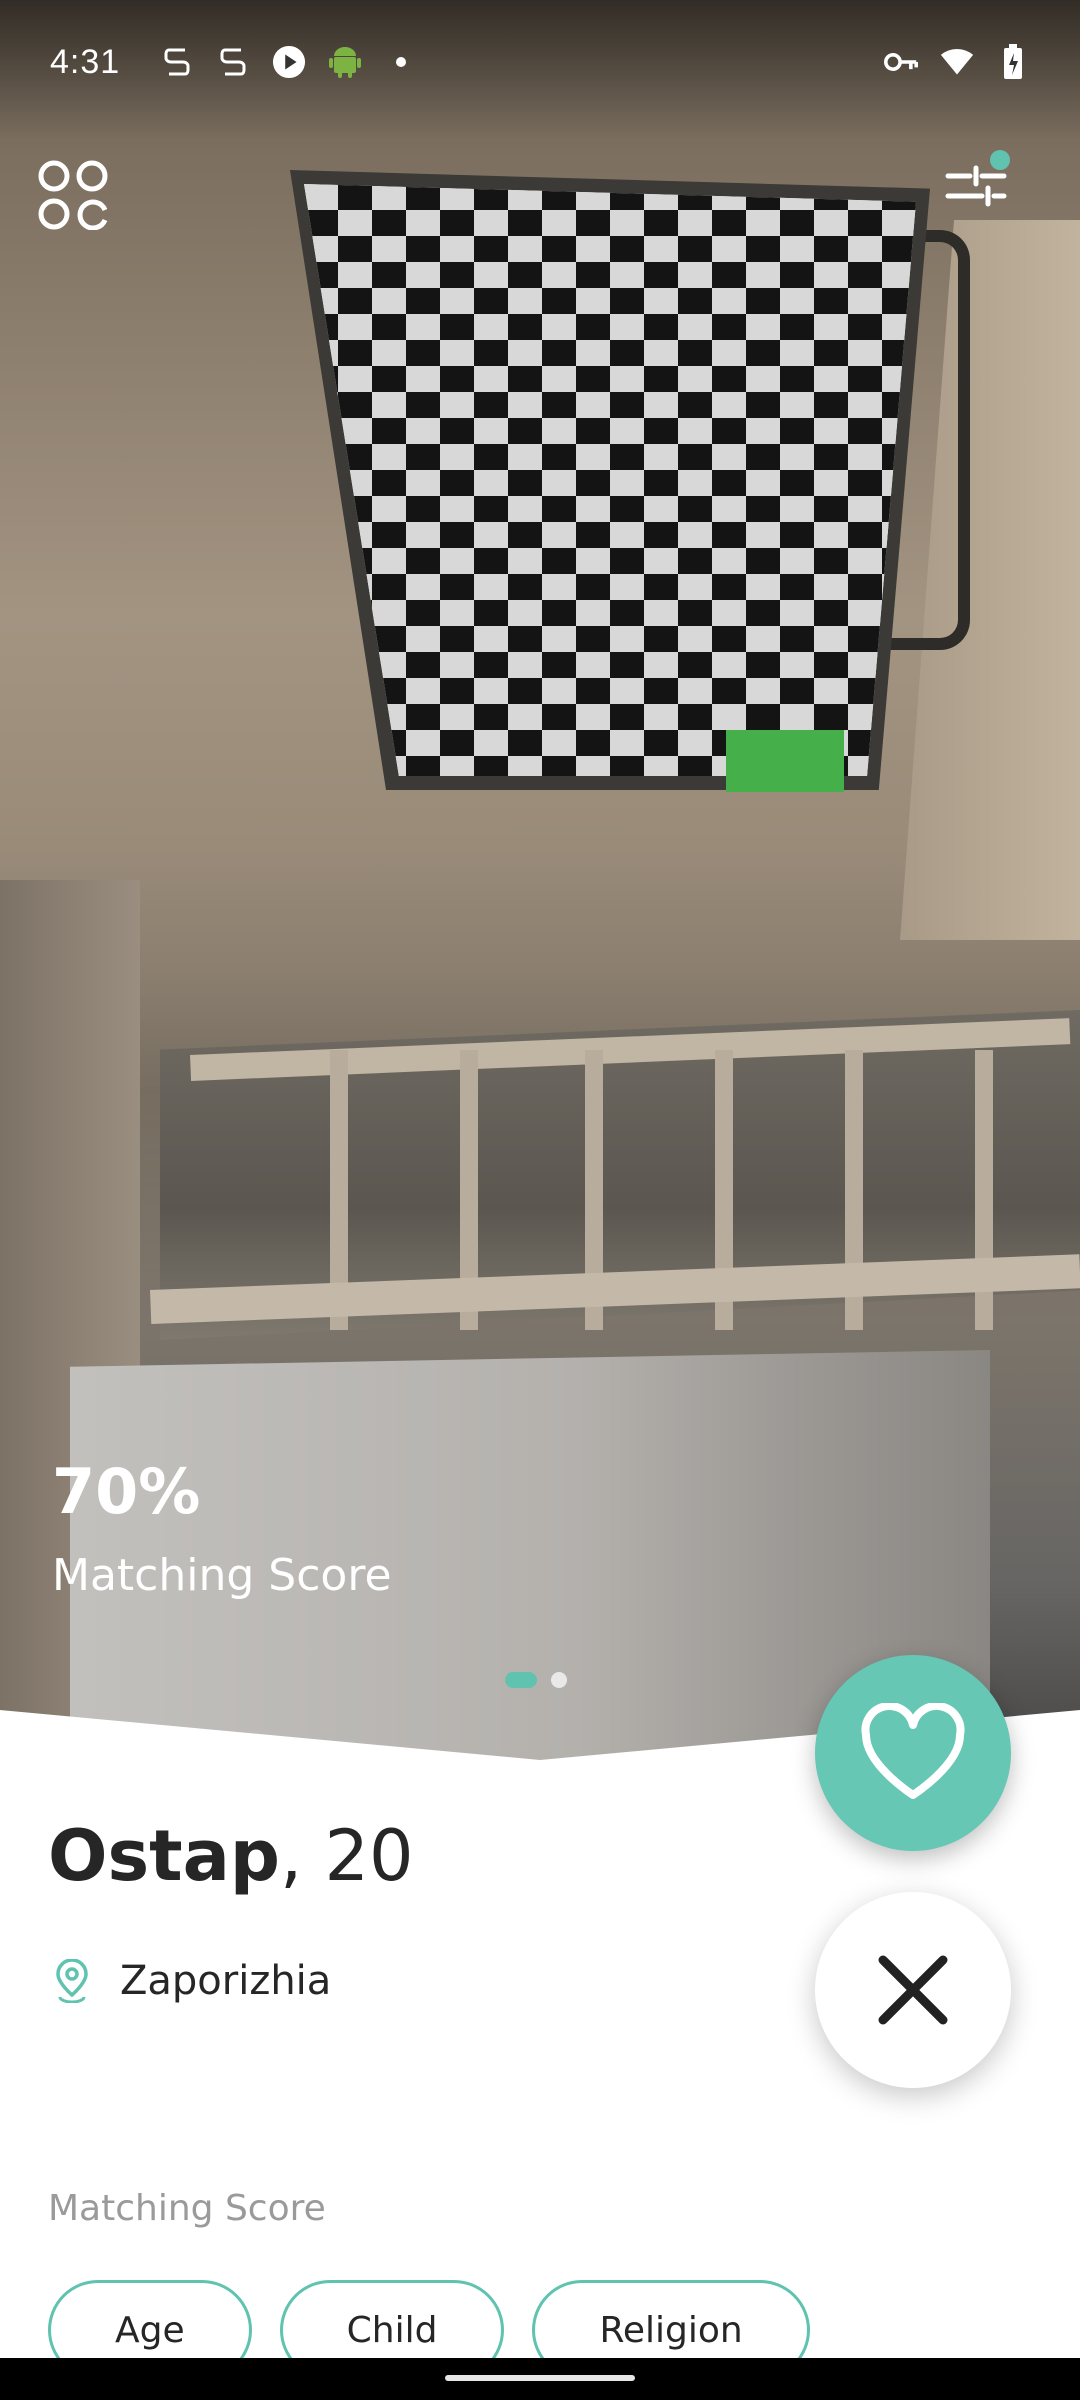  What do you see at coordinates (289, 62) in the screenshot?
I see `media-play-icon` at bounding box center [289, 62].